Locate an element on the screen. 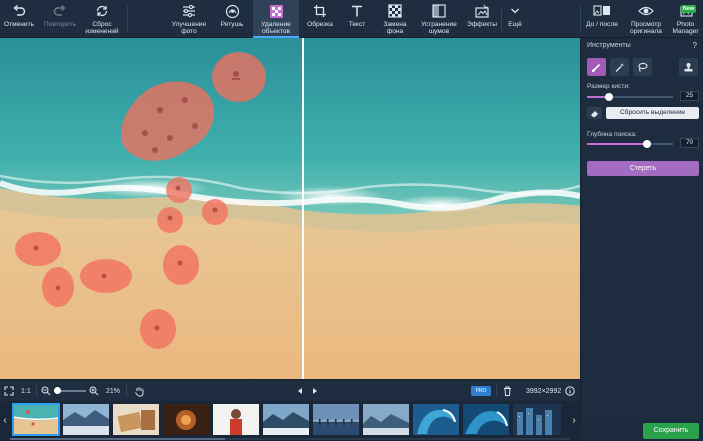 This screenshot has width=703, height=441. filmstrip-right-arrow: › is located at coordinates (574, 420).